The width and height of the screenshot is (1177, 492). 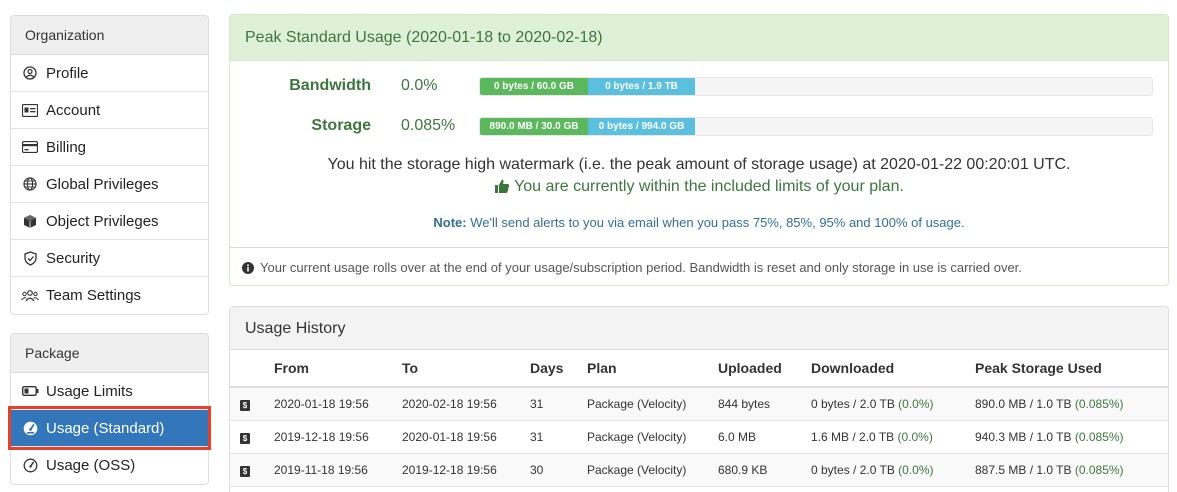 I want to click on shield-icon, so click(x=30, y=258).